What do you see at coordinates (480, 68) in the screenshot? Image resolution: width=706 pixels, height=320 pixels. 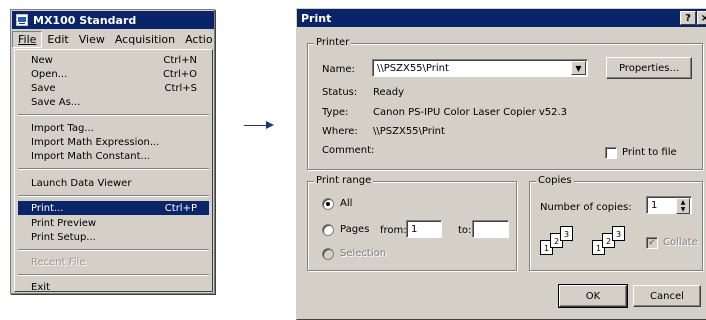 I see `printer-name-select: \\PSZX55\Print ▼` at bounding box center [480, 68].